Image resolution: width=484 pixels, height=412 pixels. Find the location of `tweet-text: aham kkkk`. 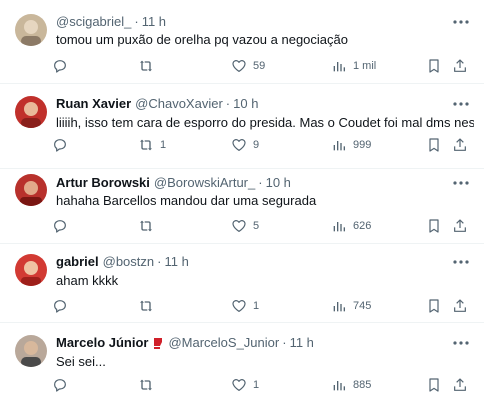

tweet-text: aham kkkk is located at coordinates (87, 280).